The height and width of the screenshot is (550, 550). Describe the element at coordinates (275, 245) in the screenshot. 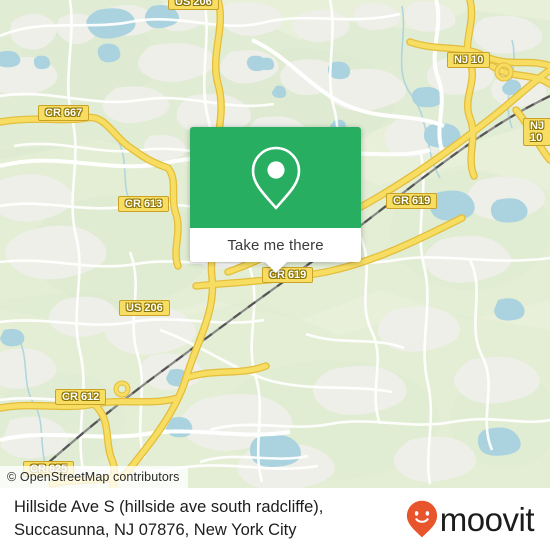

I see `take-me-there-label: Take me there` at that location.